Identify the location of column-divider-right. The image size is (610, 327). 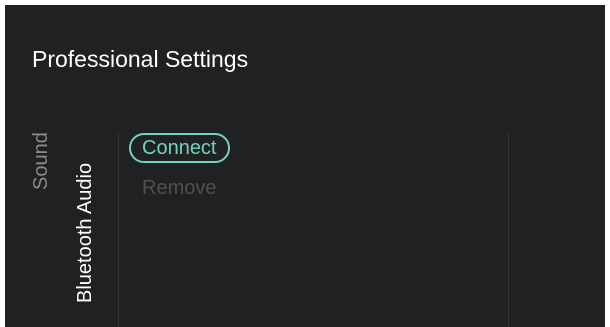
(508, 229).